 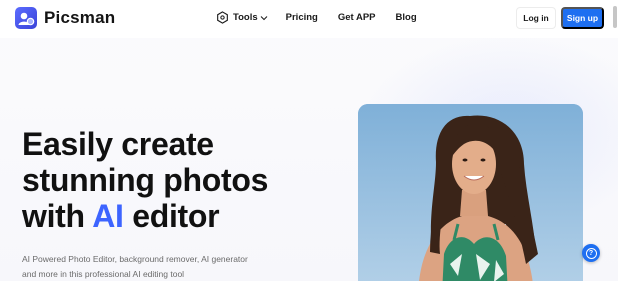 I want to click on brand-logo: Picsman, so click(x=65, y=18).